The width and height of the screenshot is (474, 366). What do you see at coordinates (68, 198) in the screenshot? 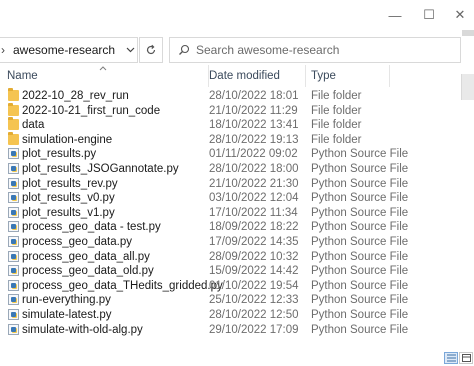
I see `file-name: plot_results_v0.py` at bounding box center [68, 198].